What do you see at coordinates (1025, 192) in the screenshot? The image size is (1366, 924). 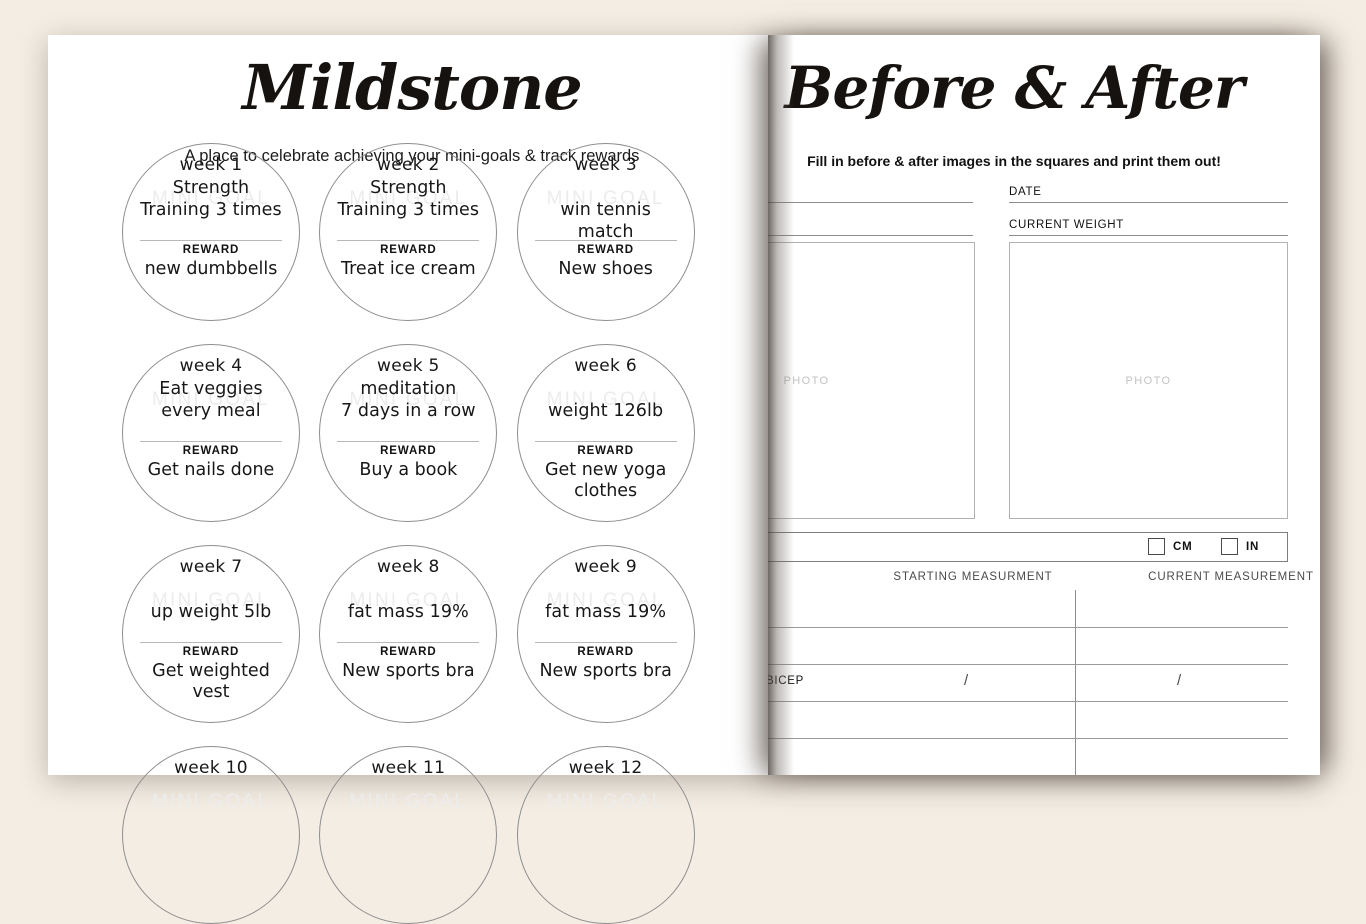 I see `field-current-date-label: DATE` at bounding box center [1025, 192].